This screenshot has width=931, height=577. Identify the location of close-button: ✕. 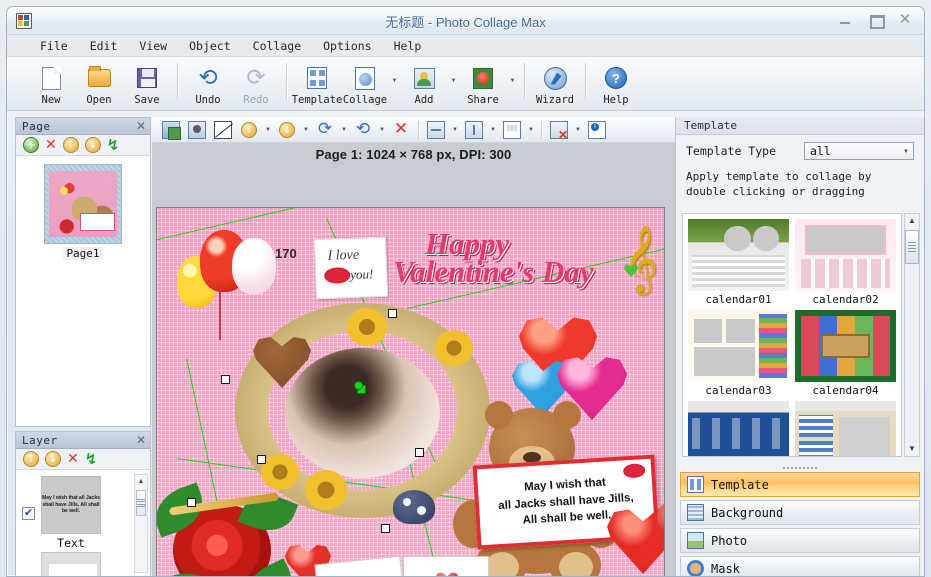
(905, 20).